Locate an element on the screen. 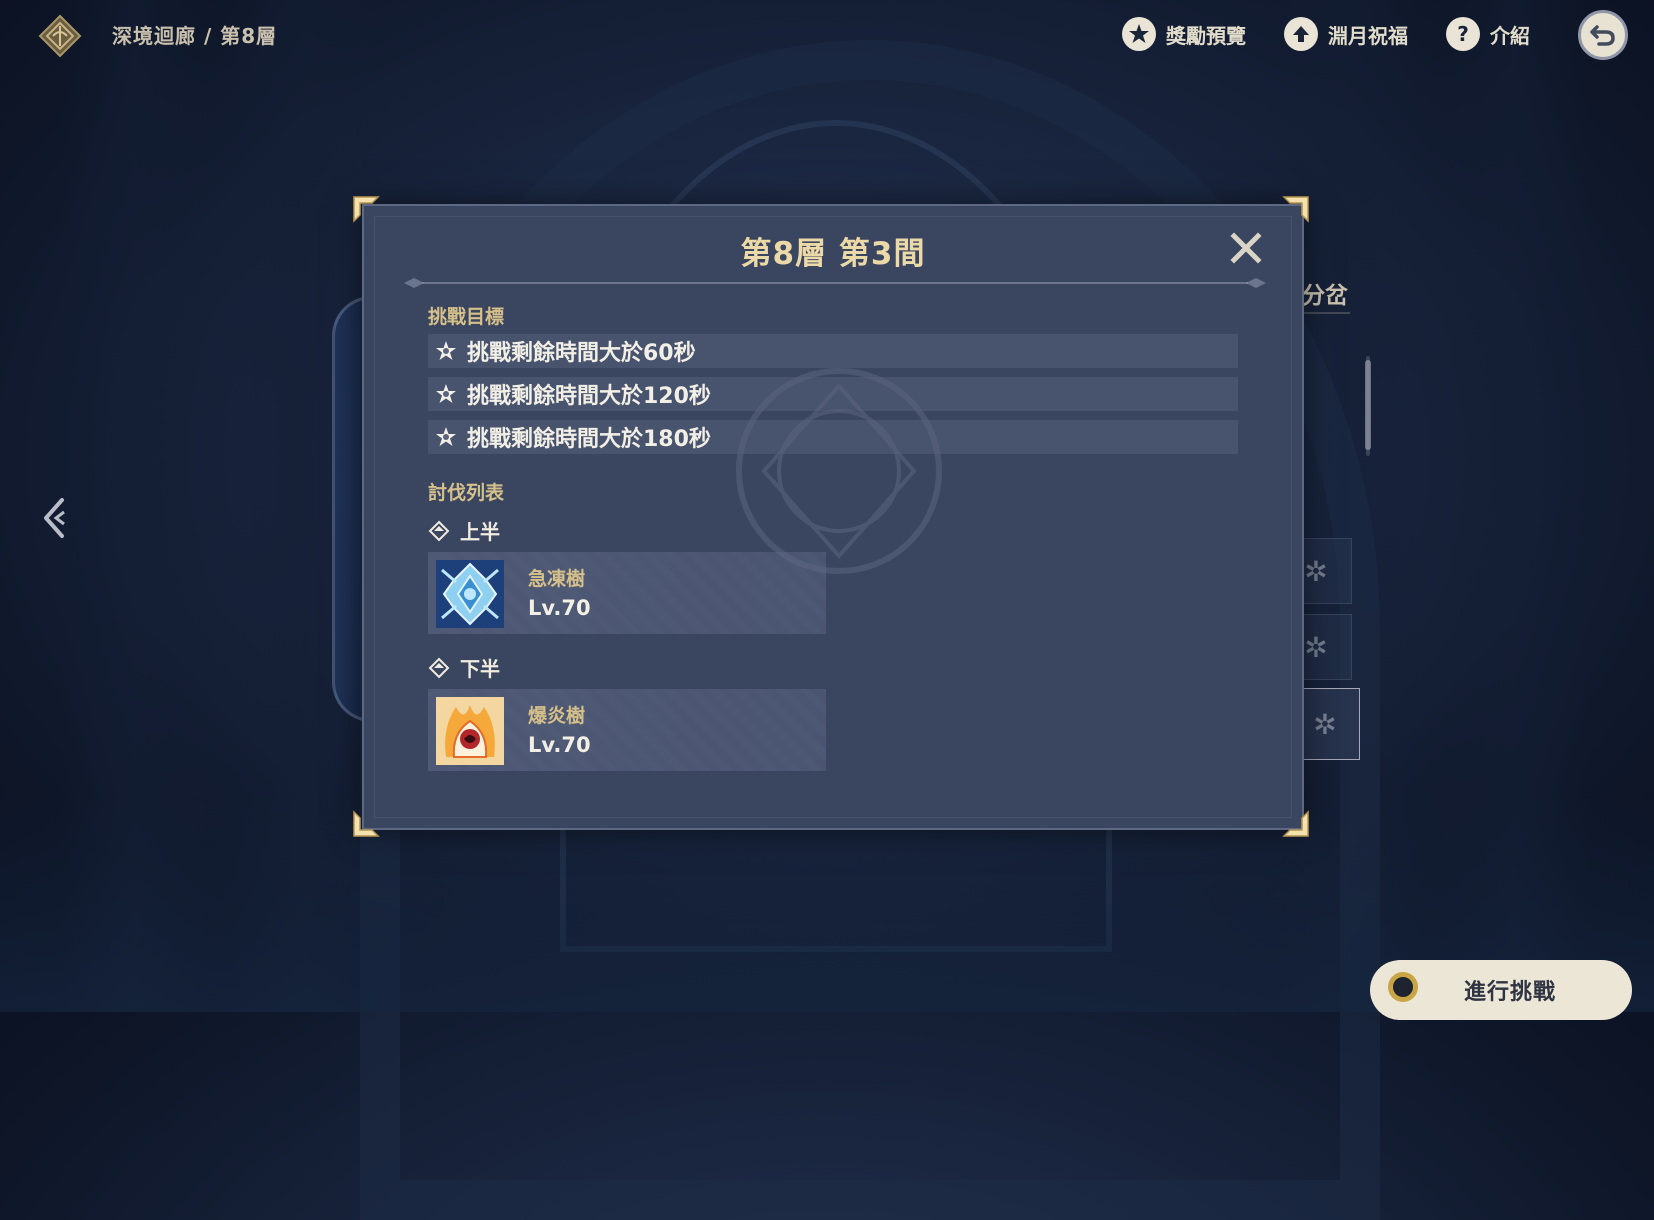 The image size is (1654, 1220). enemy-name: 爆炎樹 is located at coordinates (557, 716).